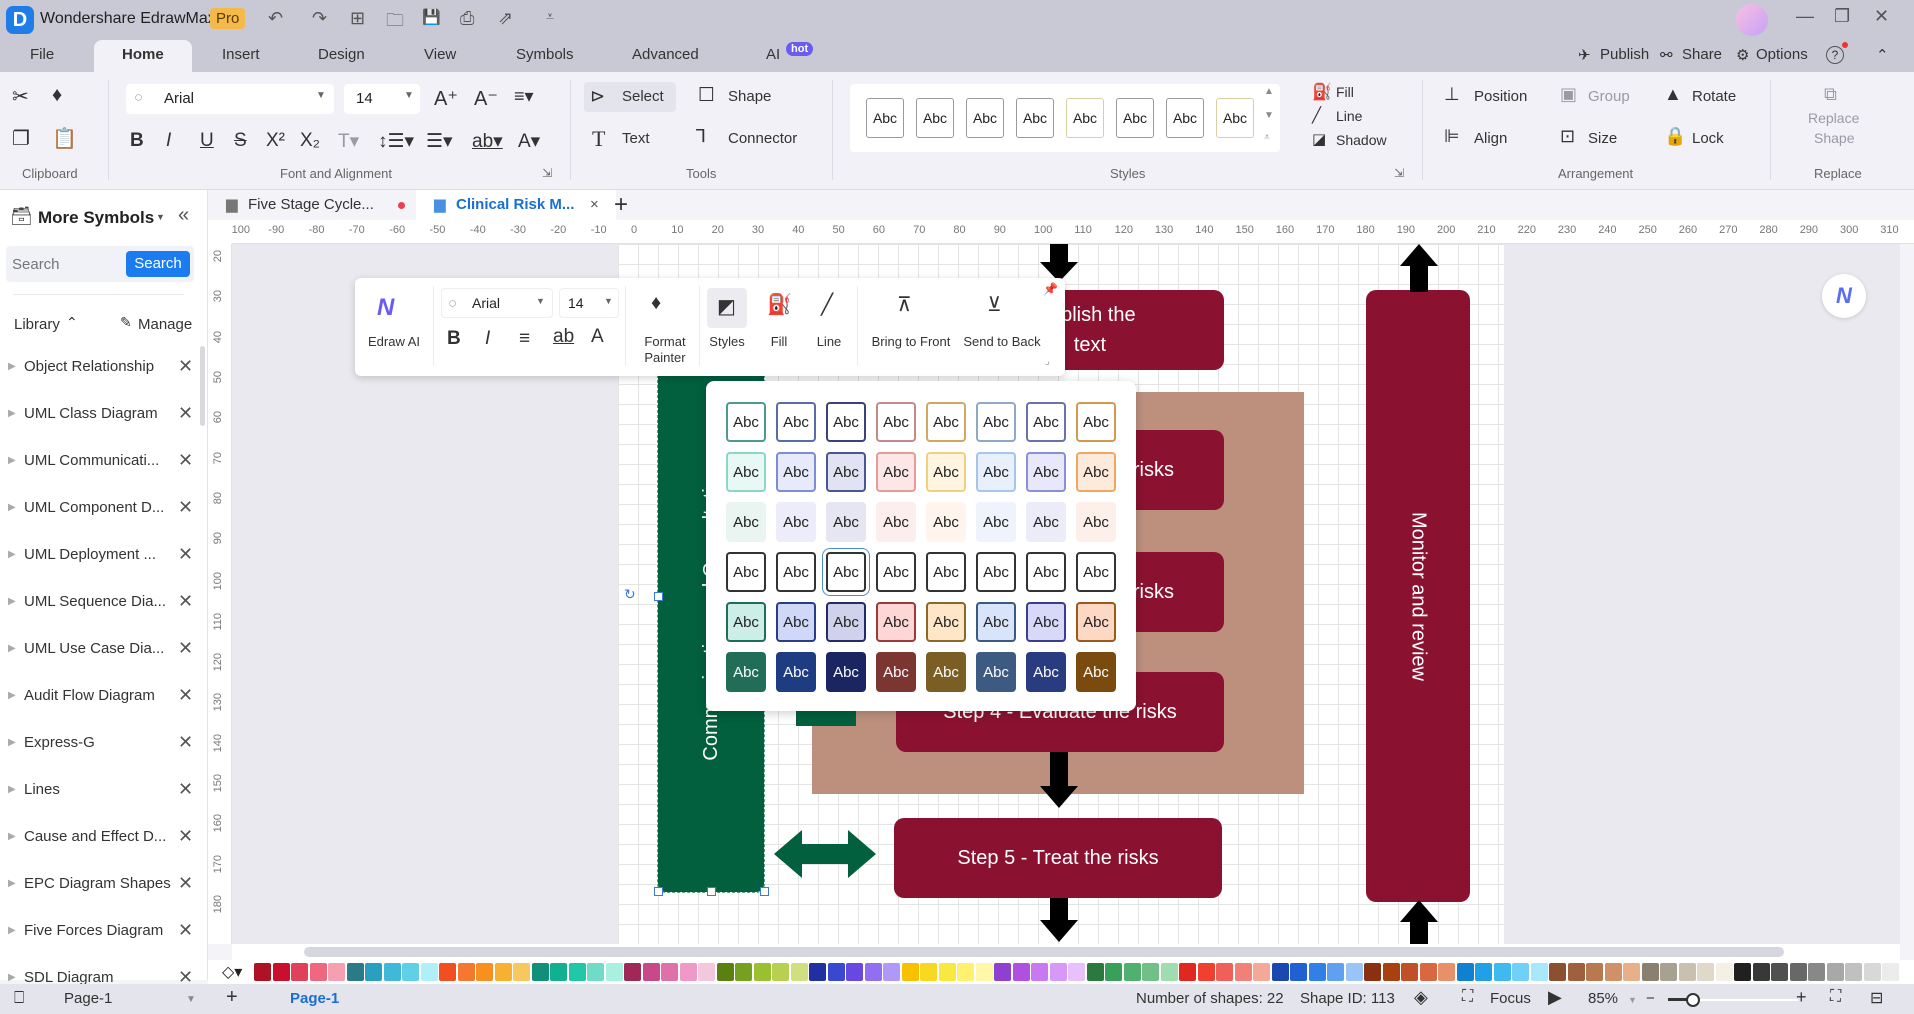  What do you see at coordinates (439, 141) in the screenshot?
I see `bullets-icon: ☰▾` at bounding box center [439, 141].